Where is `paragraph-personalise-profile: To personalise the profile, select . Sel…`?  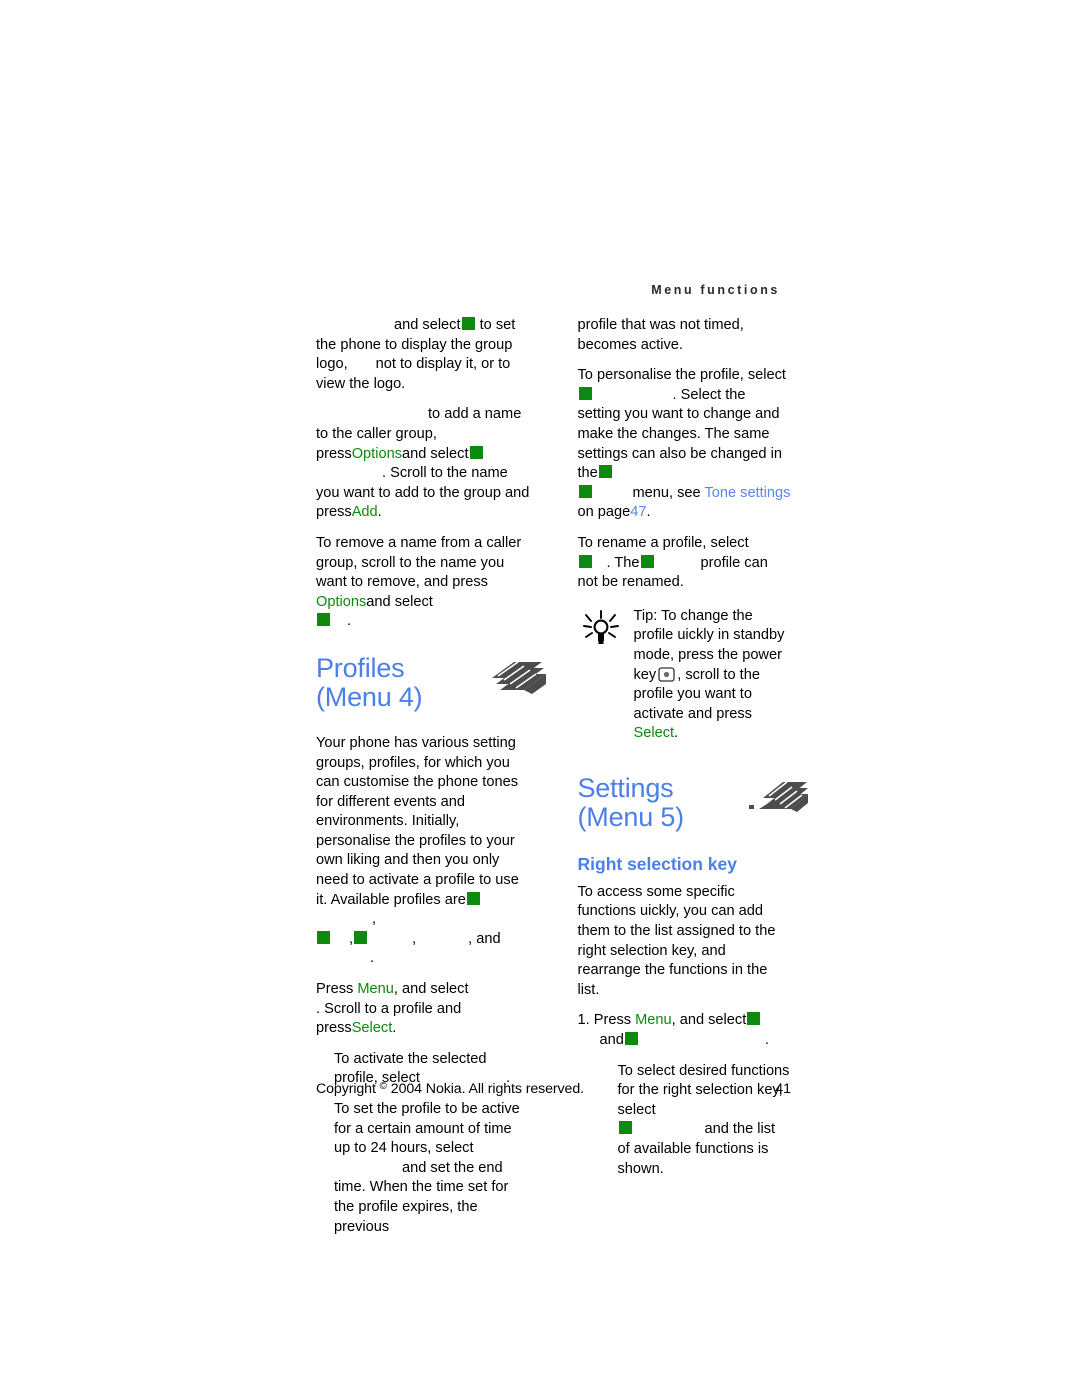
paragraph-personalise-profile: To personalise the profile, select . Sel… is located at coordinates (684, 444).